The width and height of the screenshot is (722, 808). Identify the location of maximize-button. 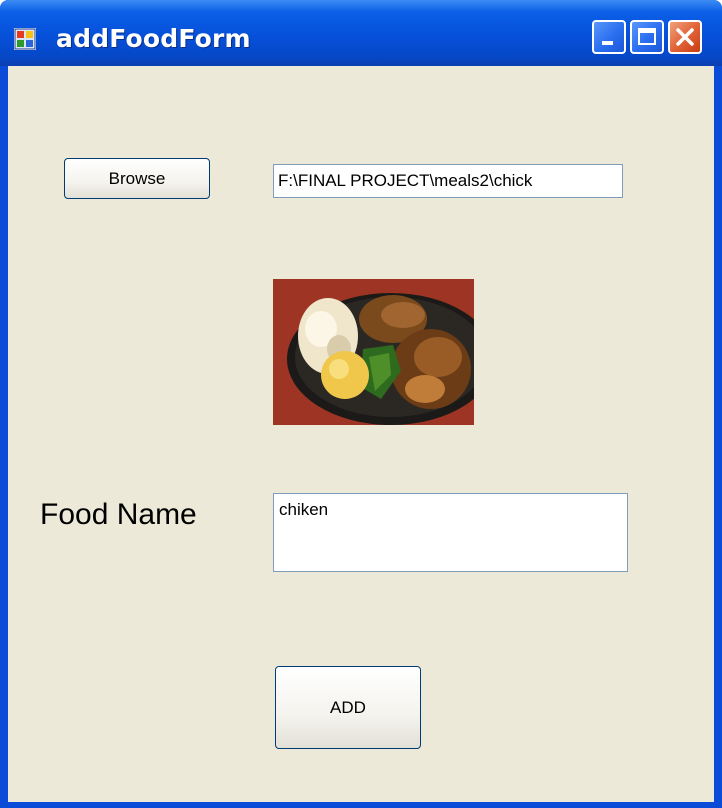
(647, 37).